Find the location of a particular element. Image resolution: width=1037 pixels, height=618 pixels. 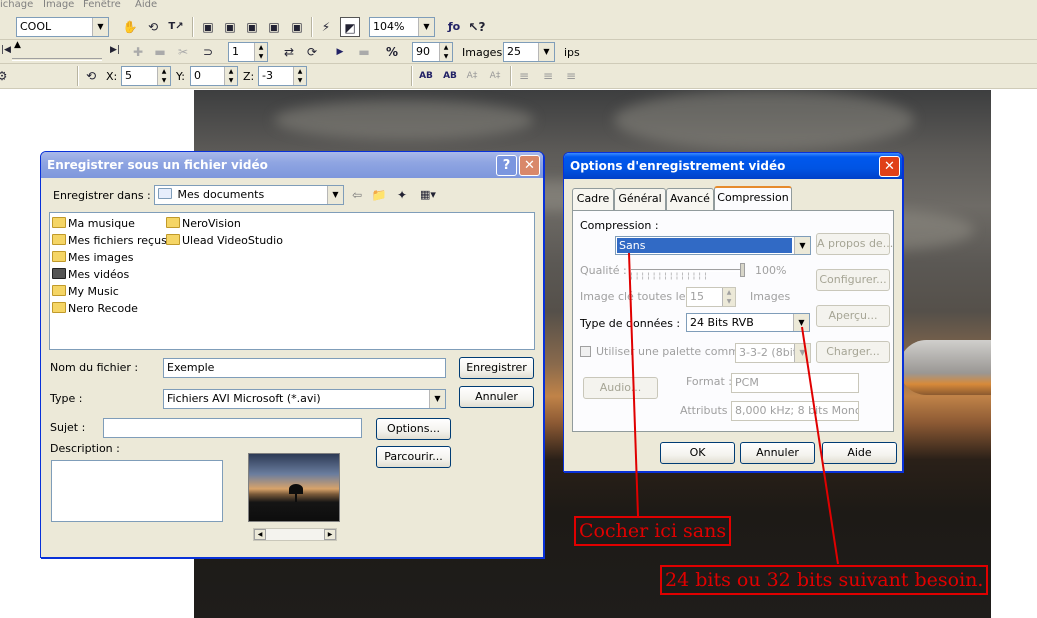

folder-icon is located at coordinates (173, 222).